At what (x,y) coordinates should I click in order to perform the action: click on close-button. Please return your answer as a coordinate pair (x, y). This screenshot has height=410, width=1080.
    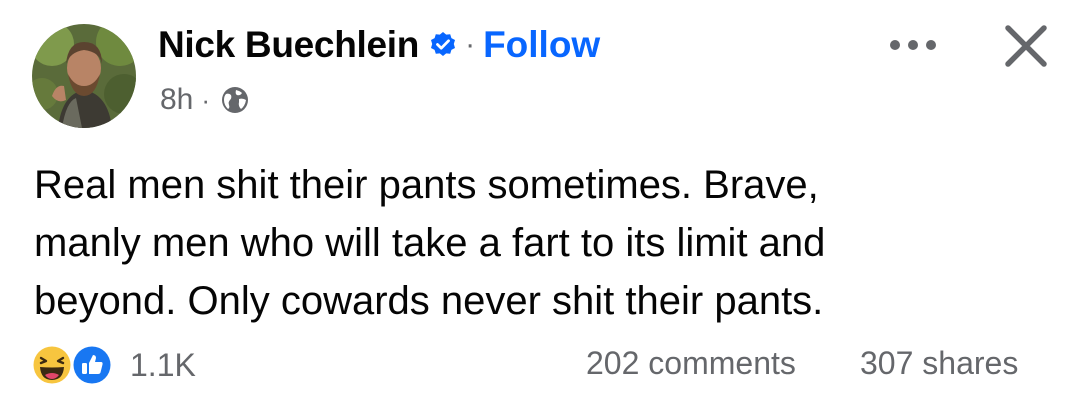
    Looking at the image, I should click on (1026, 46).